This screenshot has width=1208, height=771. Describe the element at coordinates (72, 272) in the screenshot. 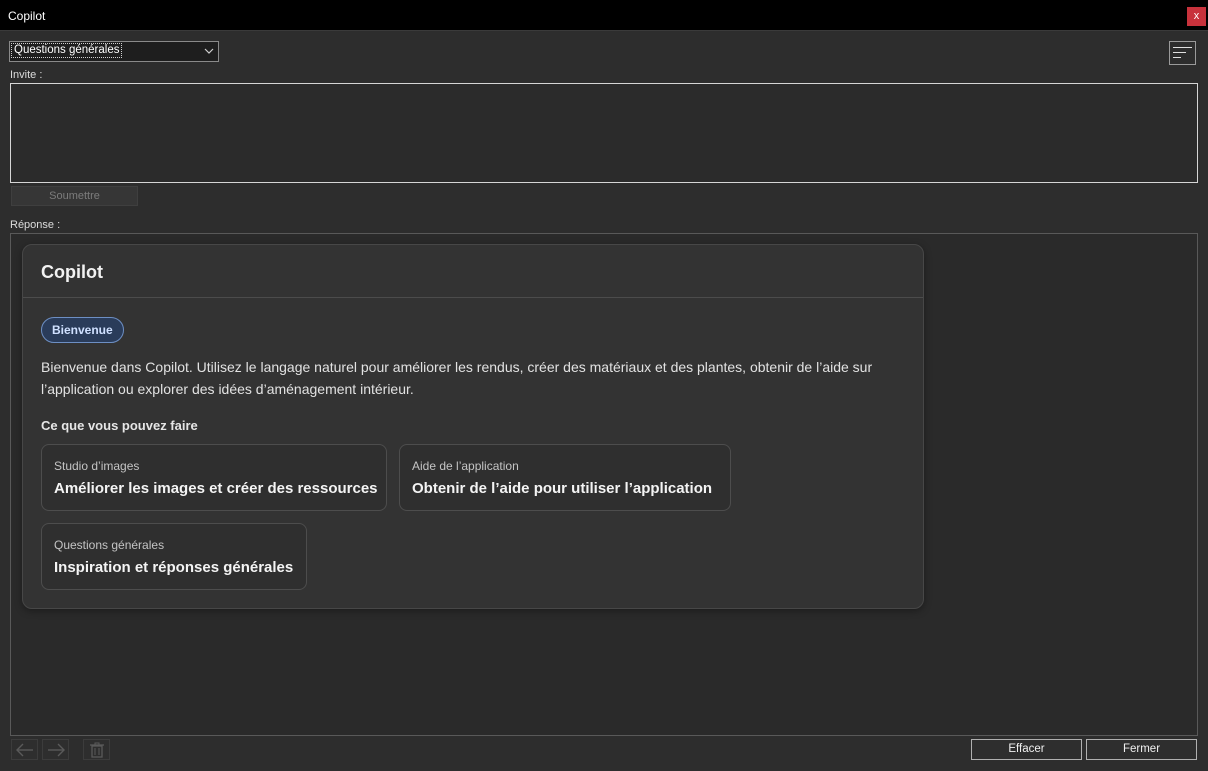

I see `card-title: Copilot` at that location.